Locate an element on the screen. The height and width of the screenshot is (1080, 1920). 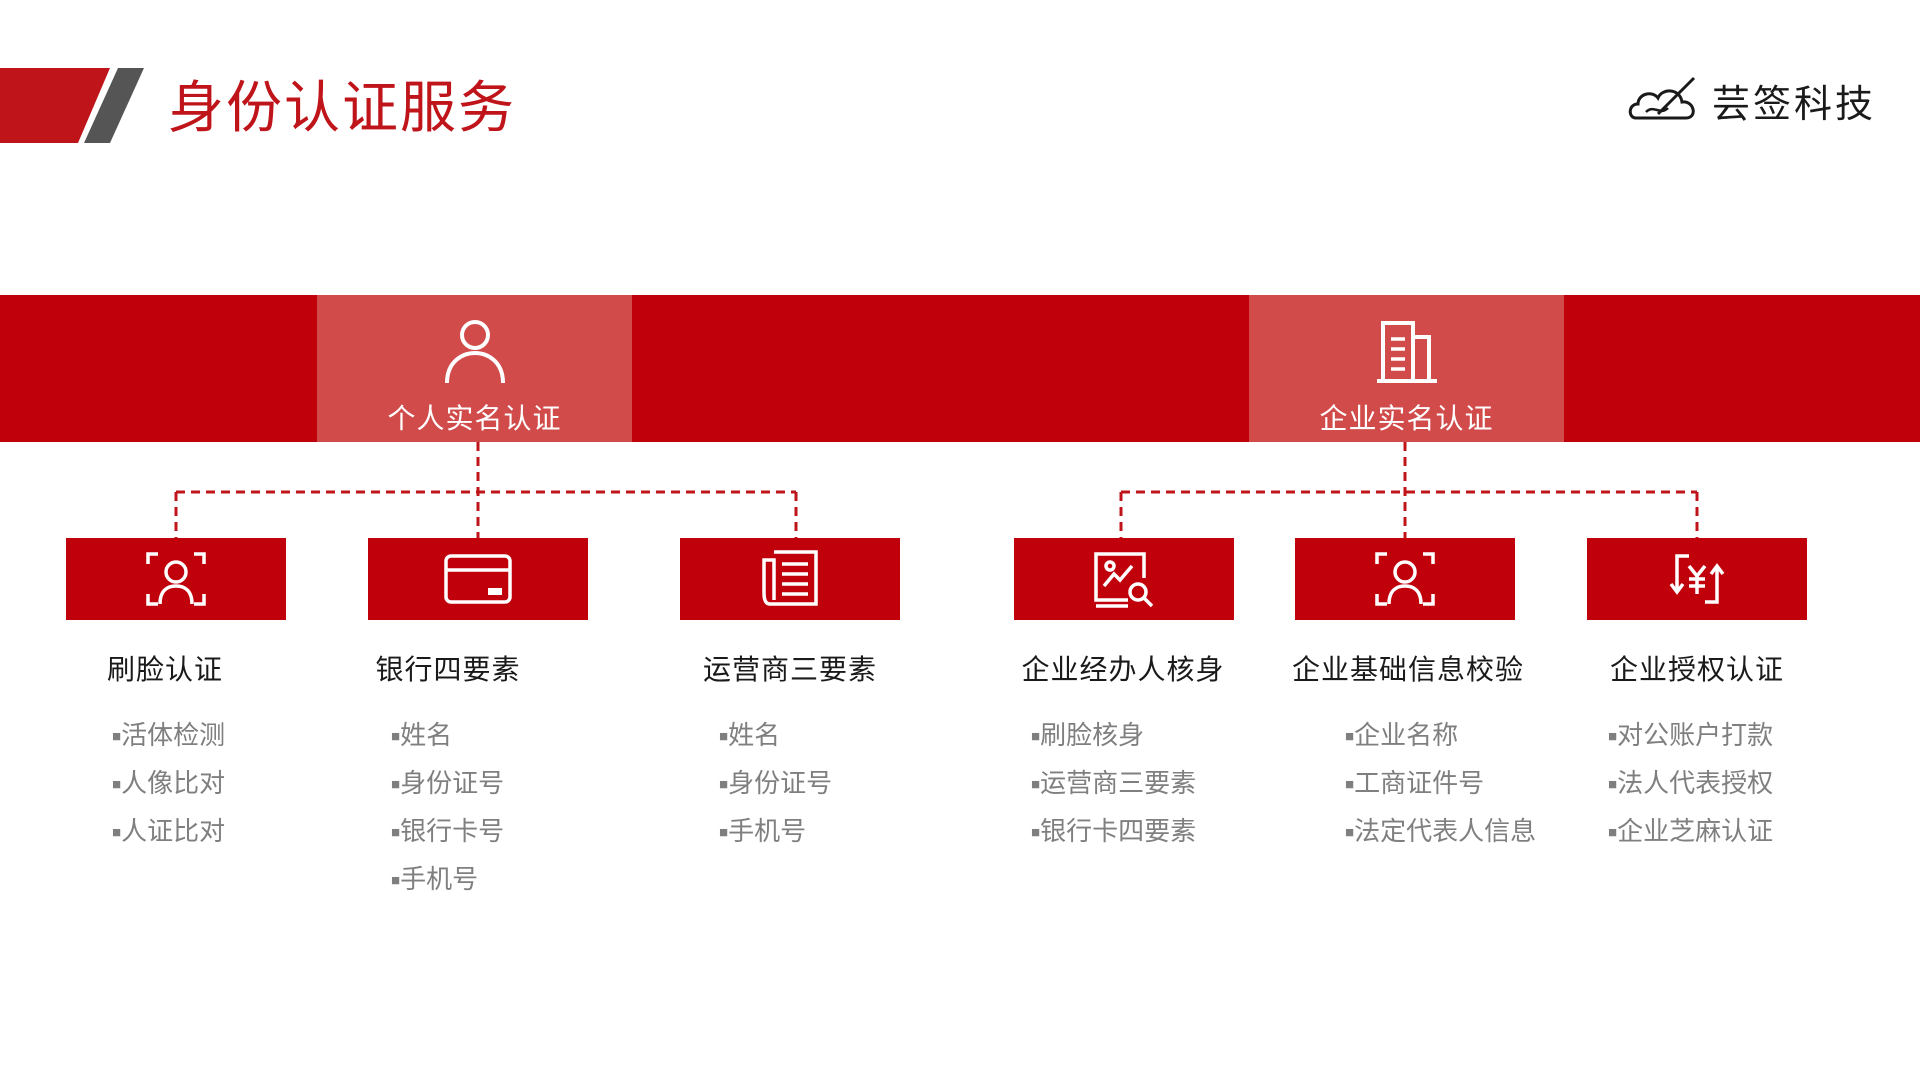
category-enterprise: 企业实名认证 is located at coordinates (1406, 368).